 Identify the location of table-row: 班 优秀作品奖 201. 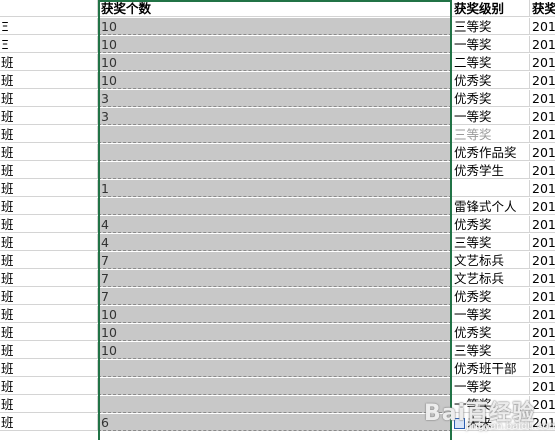
(277, 153).